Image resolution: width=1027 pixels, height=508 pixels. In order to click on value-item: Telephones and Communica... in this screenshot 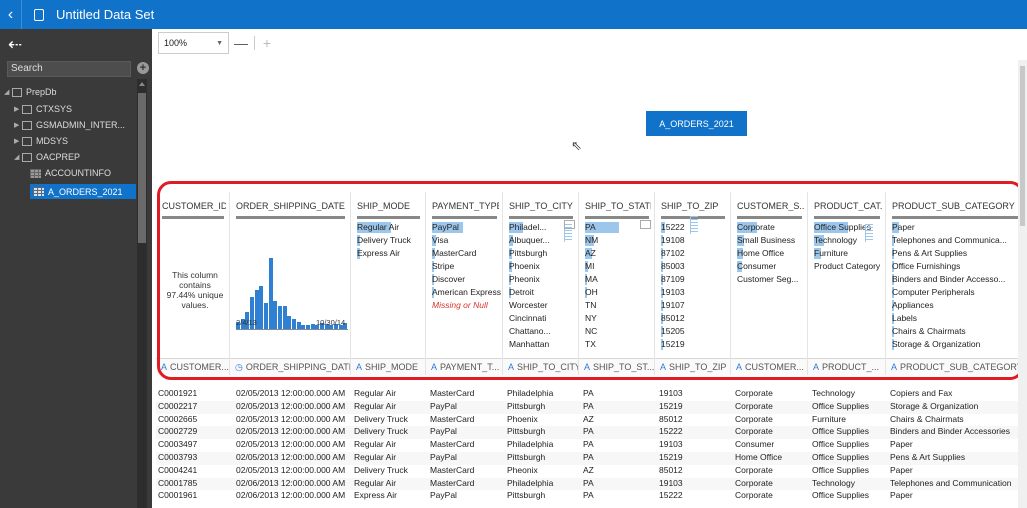, I will do `click(949, 240)`.